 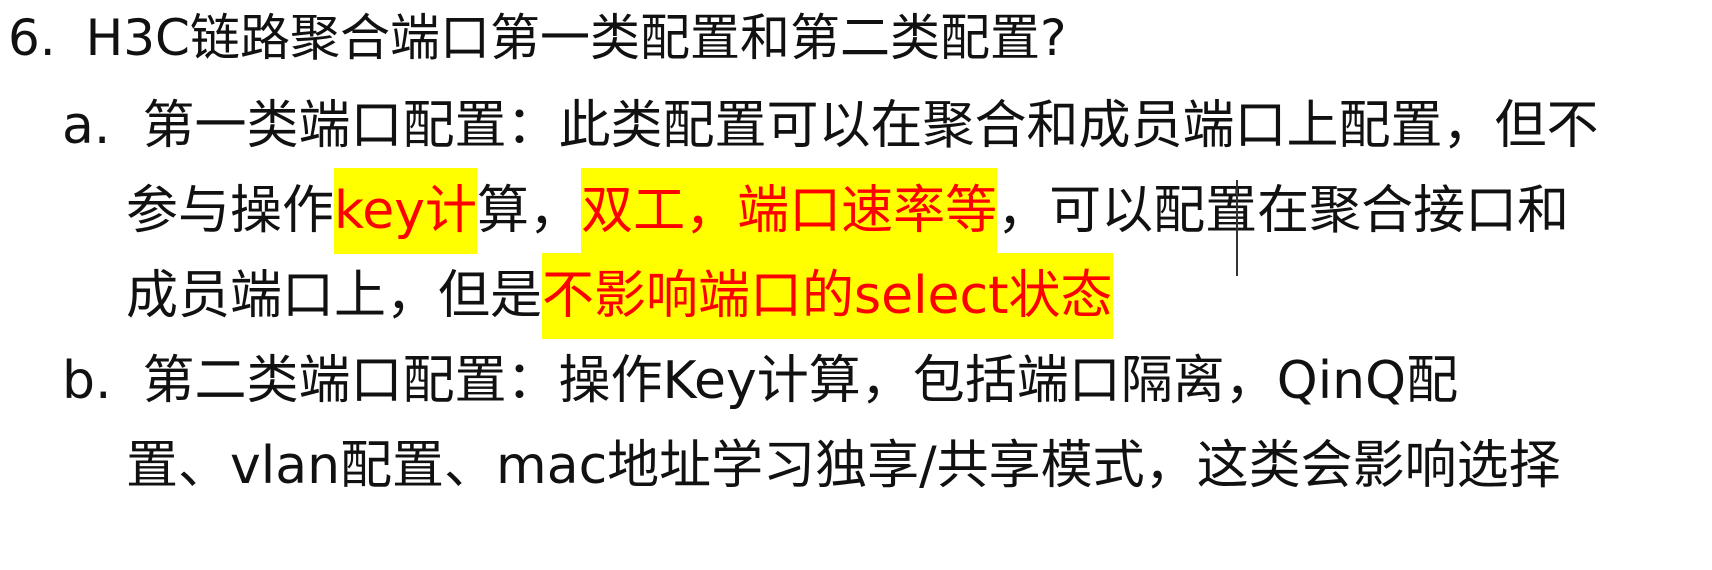 What do you see at coordinates (827, 296) in the screenshot?
I see `highlight-select-state: 不影响端口的select状态` at bounding box center [827, 296].